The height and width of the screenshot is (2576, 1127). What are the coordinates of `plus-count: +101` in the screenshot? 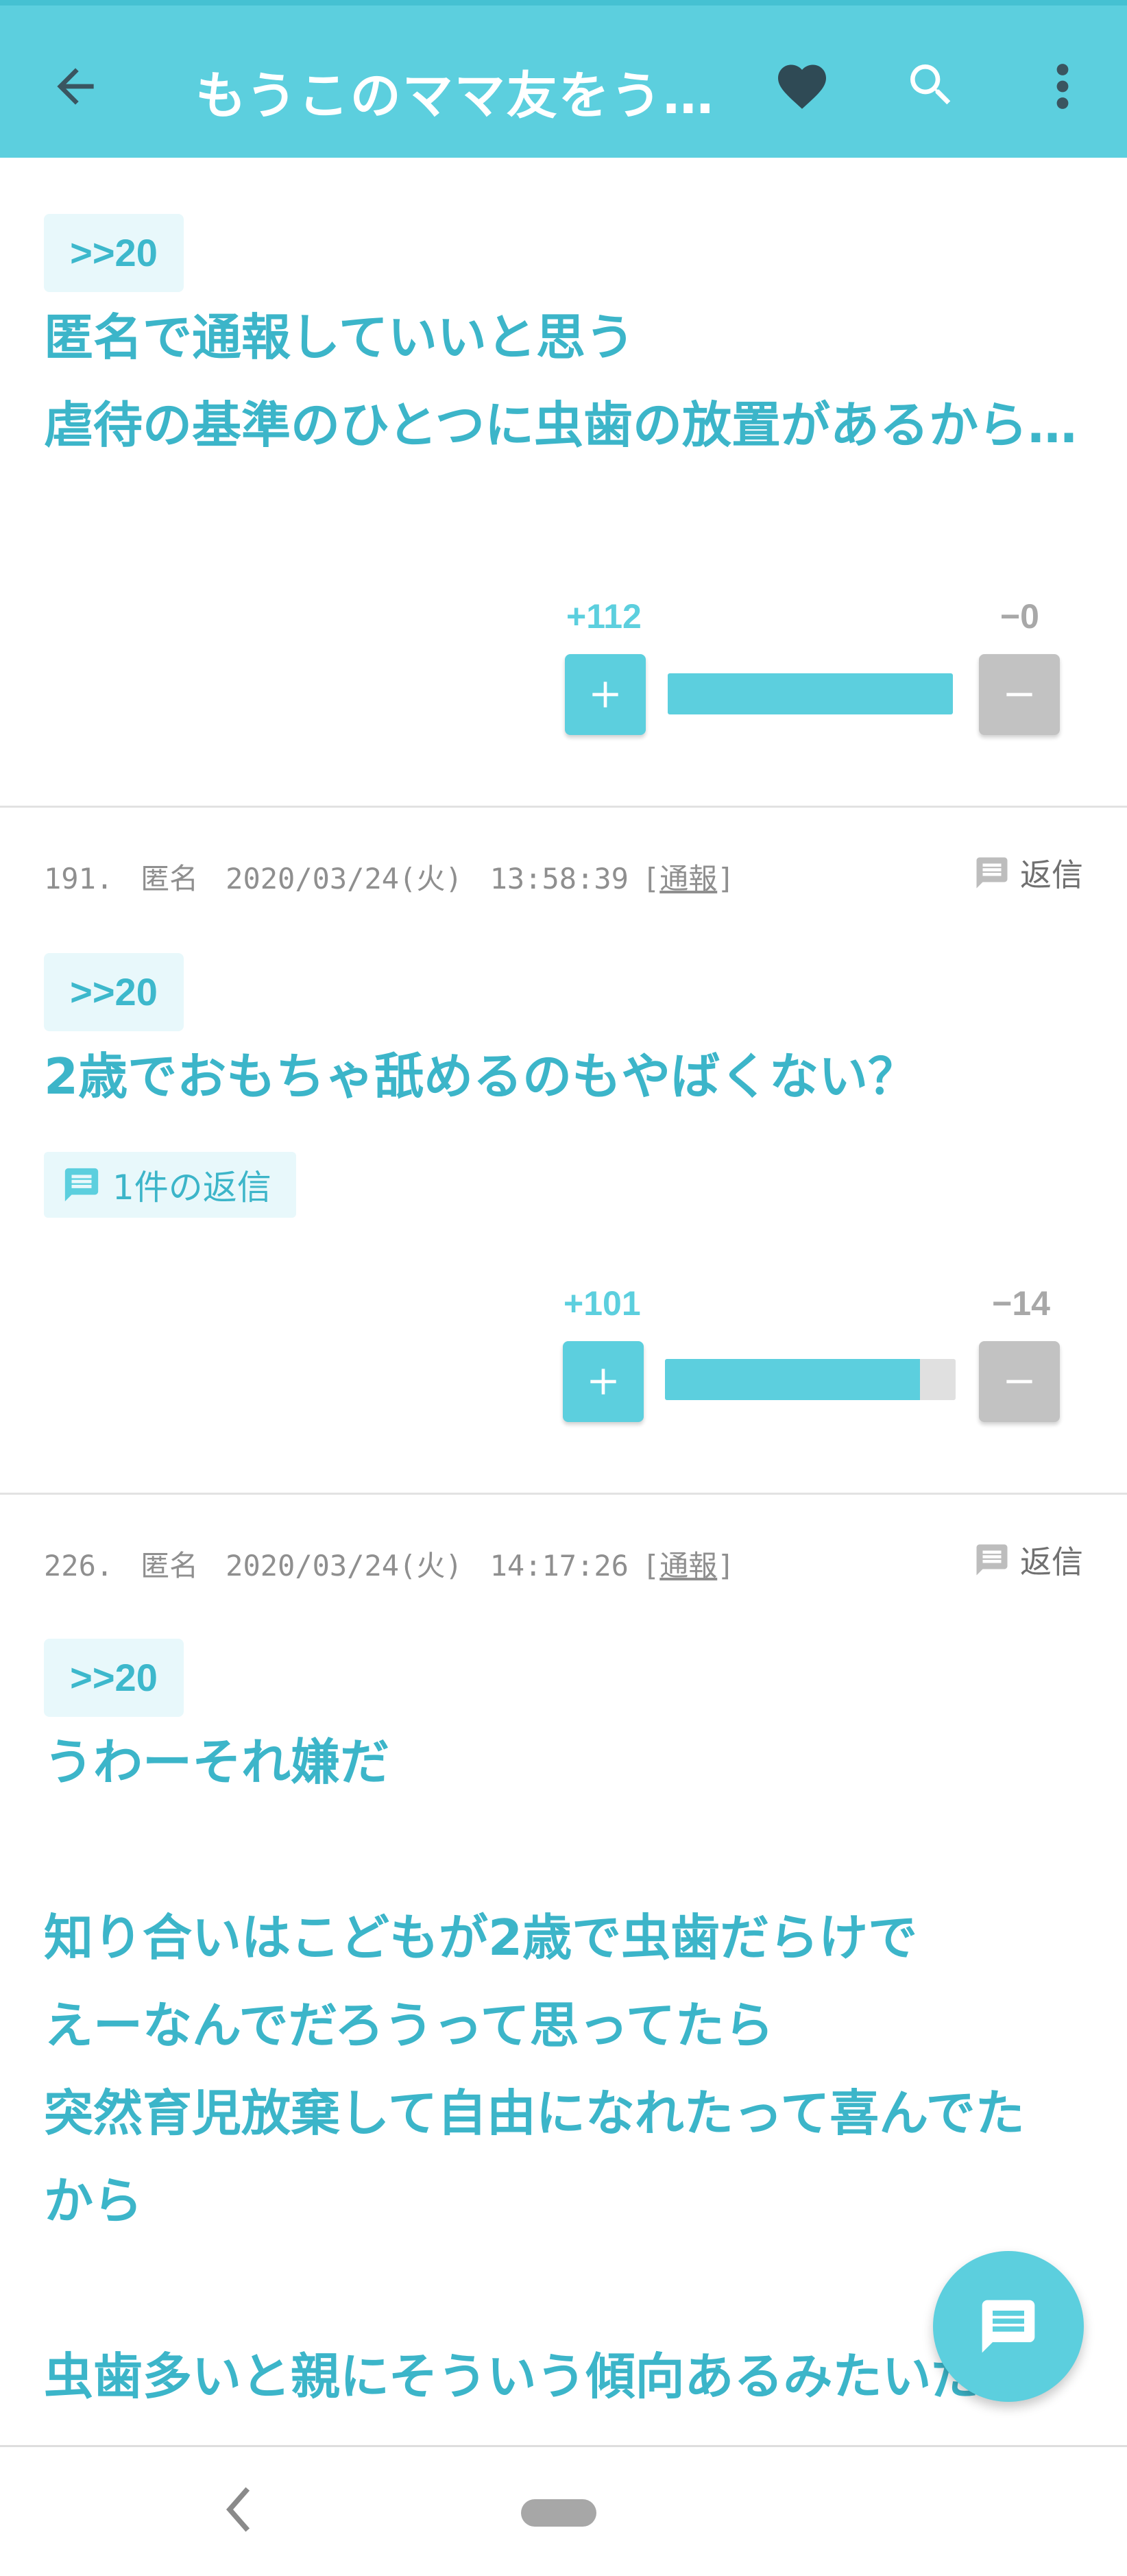 It's located at (602, 1304).